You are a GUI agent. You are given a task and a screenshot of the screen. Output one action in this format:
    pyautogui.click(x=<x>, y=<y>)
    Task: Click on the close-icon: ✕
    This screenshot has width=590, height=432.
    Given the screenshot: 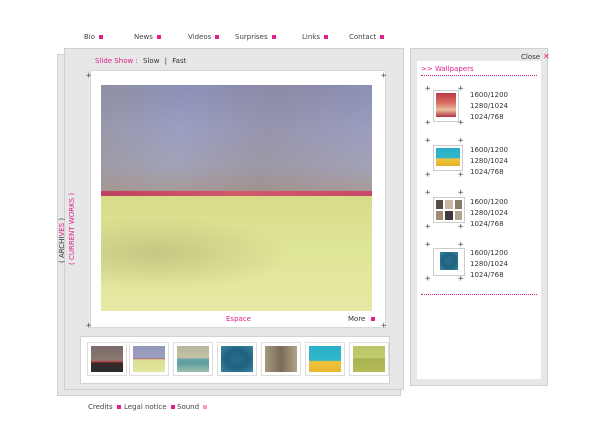 What is the action you would take?
    pyautogui.click(x=546, y=56)
    